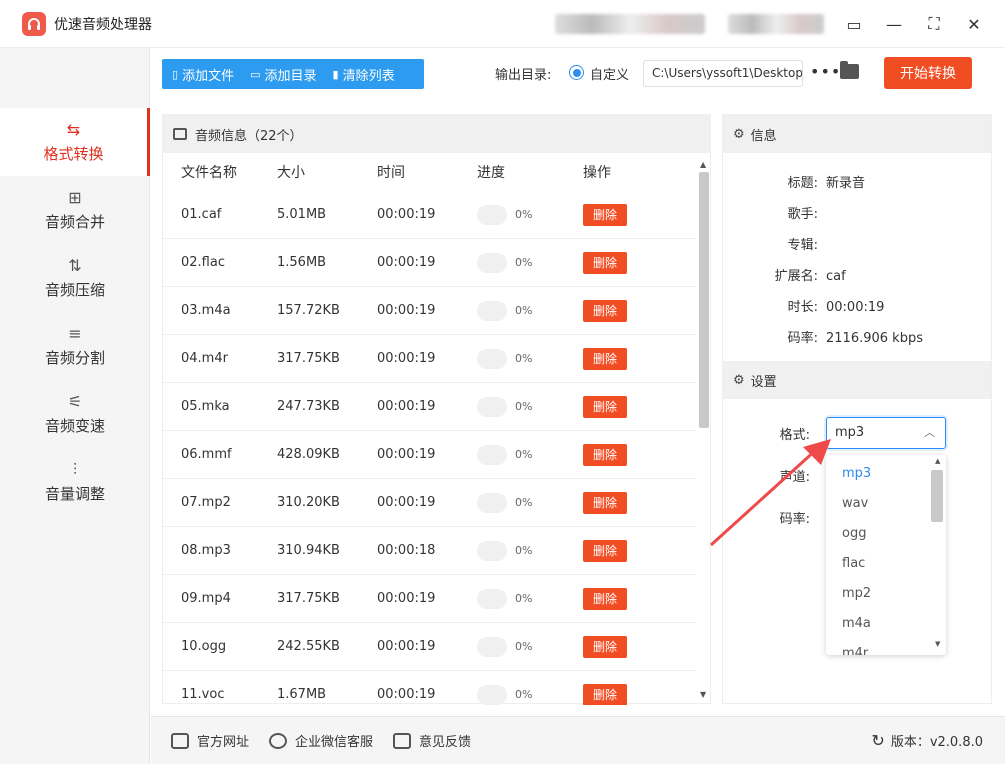 The width and height of the screenshot is (1005, 764). Describe the element at coordinates (849, 70) in the screenshot. I see `open-folder-icon` at that location.